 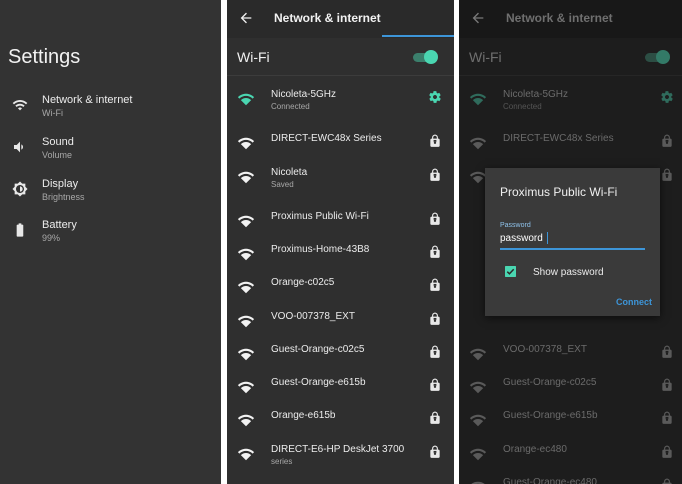 What do you see at coordinates (60, 184) in the screenshot?
I see `settings-item-label: Display` at bounding box center [60, 184].